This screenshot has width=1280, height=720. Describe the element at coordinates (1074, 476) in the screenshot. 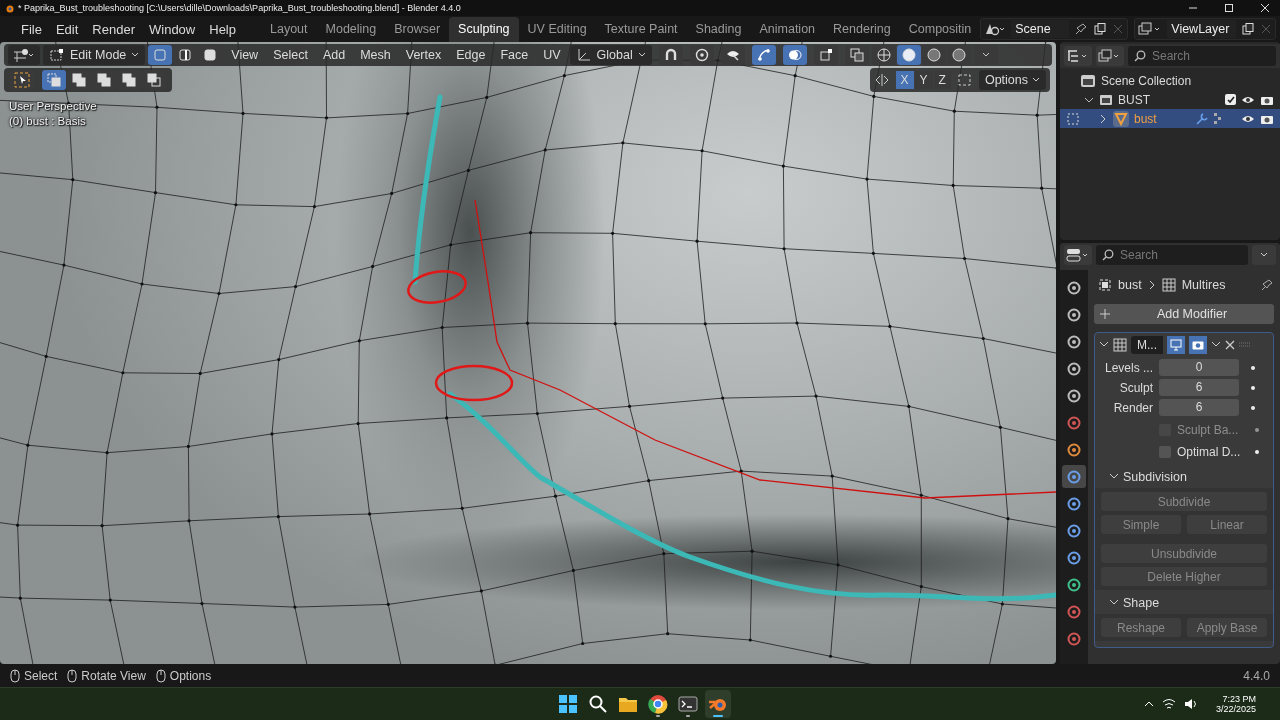

I see `properties-tab` at that location.